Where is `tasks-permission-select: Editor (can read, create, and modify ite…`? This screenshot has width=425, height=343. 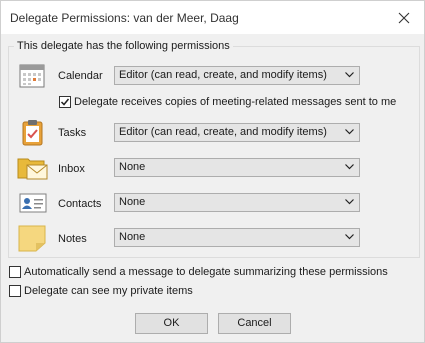 tasks-permission-select: Editor (can read, create, and modify ite… is located at coordinates (237, 132).